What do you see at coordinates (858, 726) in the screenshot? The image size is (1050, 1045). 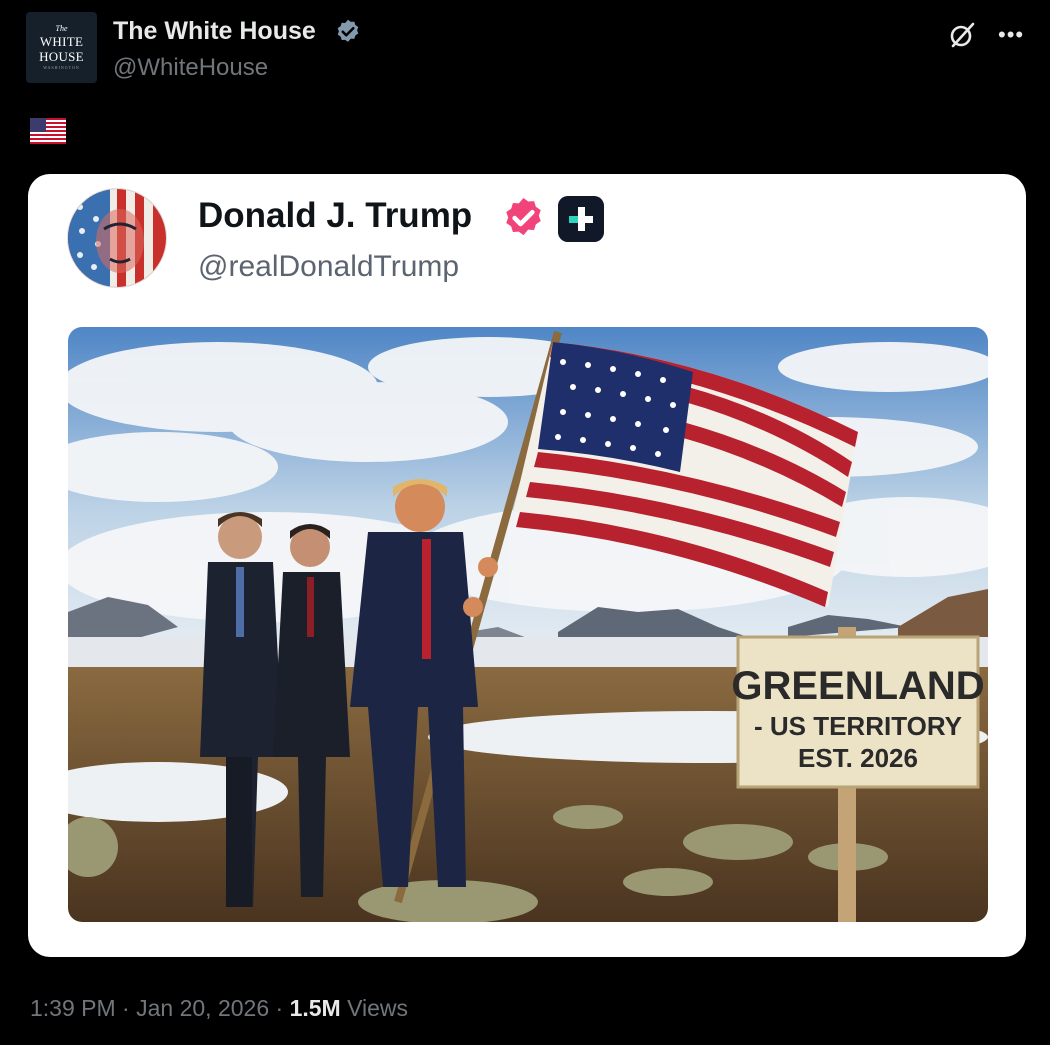 I see `sign-line-2: - US TERRITORY` at bounding box center [858, 726].